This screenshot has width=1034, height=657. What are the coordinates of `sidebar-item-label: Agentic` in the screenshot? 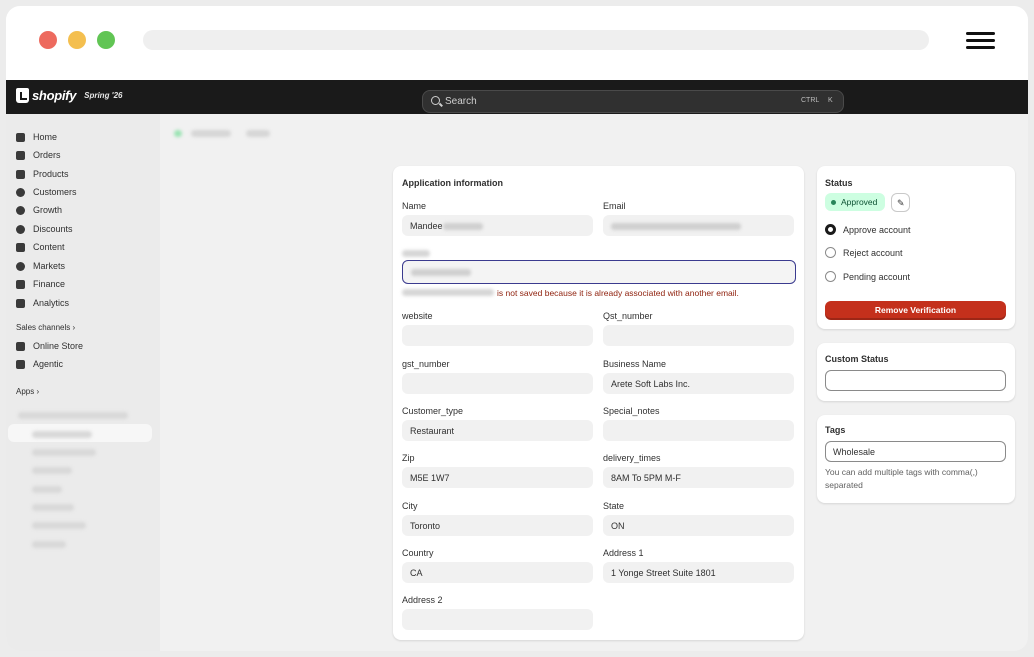 It's located at (48, 364).